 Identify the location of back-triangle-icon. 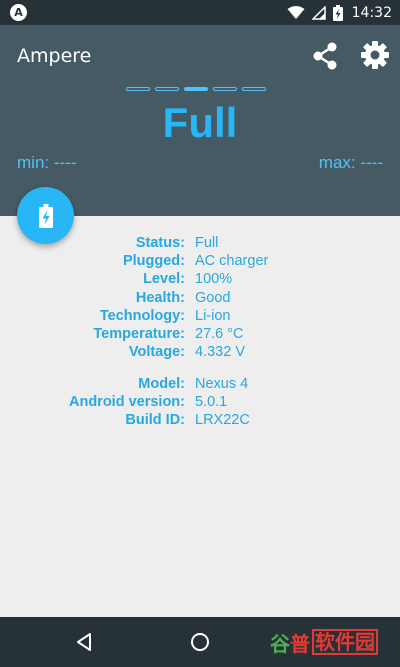
(84, 642).